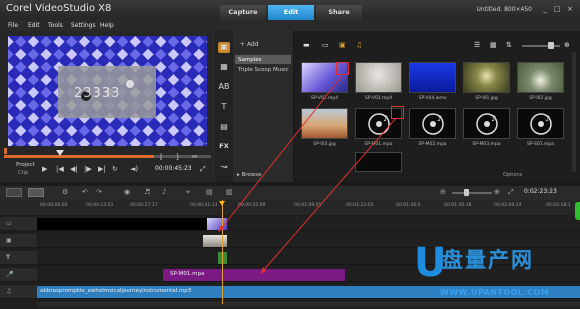 The width and height of the screenshot is (580, 309). Describe the element at coordinates (495, 292) in the screenshot. I see `watermark-url: WWW.UPANTOOL.COM` at that location.